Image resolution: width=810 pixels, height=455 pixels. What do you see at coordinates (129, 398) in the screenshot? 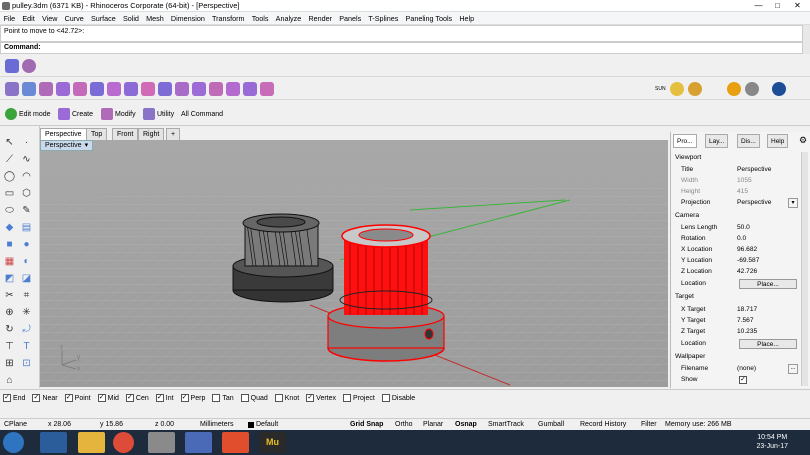
I see `osnap-cen-checkbox: ✓` at bounding box center [129, 398].